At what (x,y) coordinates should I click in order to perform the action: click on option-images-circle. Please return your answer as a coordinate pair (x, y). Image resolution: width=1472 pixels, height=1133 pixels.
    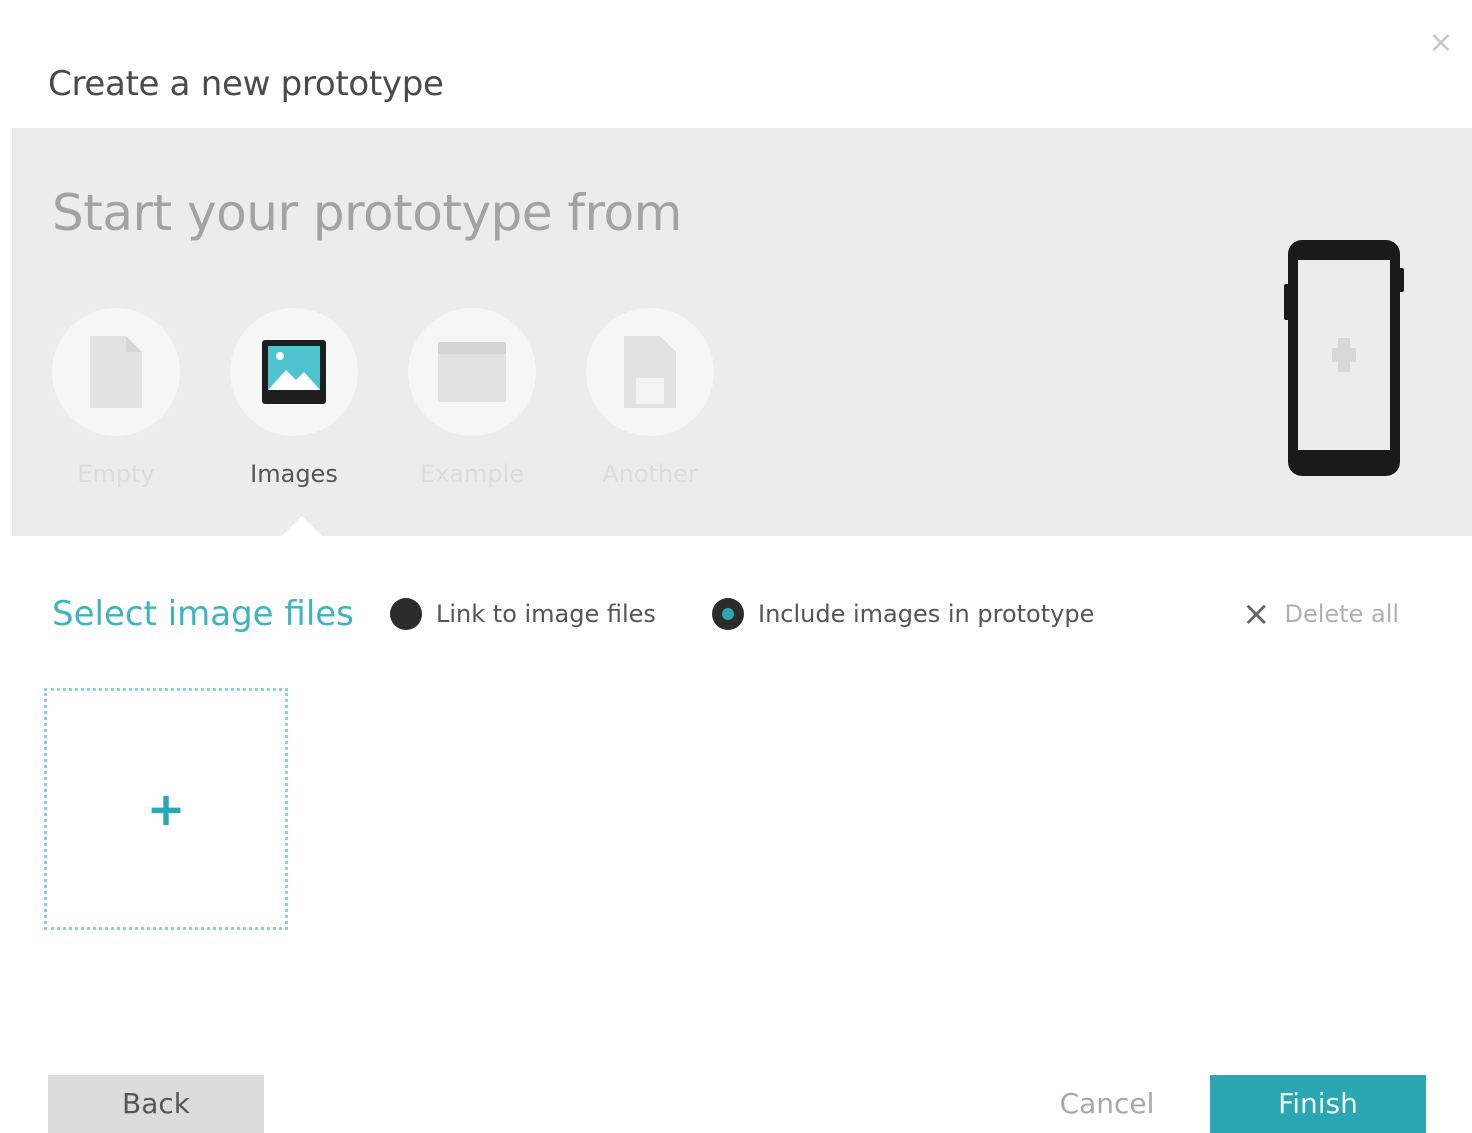
    Looking at the image, I should click on (294, 372).